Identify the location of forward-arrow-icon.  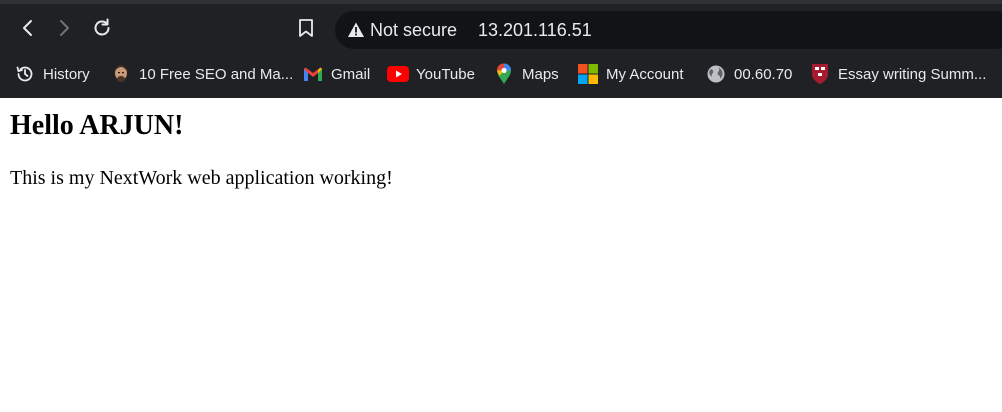
(64, 28).